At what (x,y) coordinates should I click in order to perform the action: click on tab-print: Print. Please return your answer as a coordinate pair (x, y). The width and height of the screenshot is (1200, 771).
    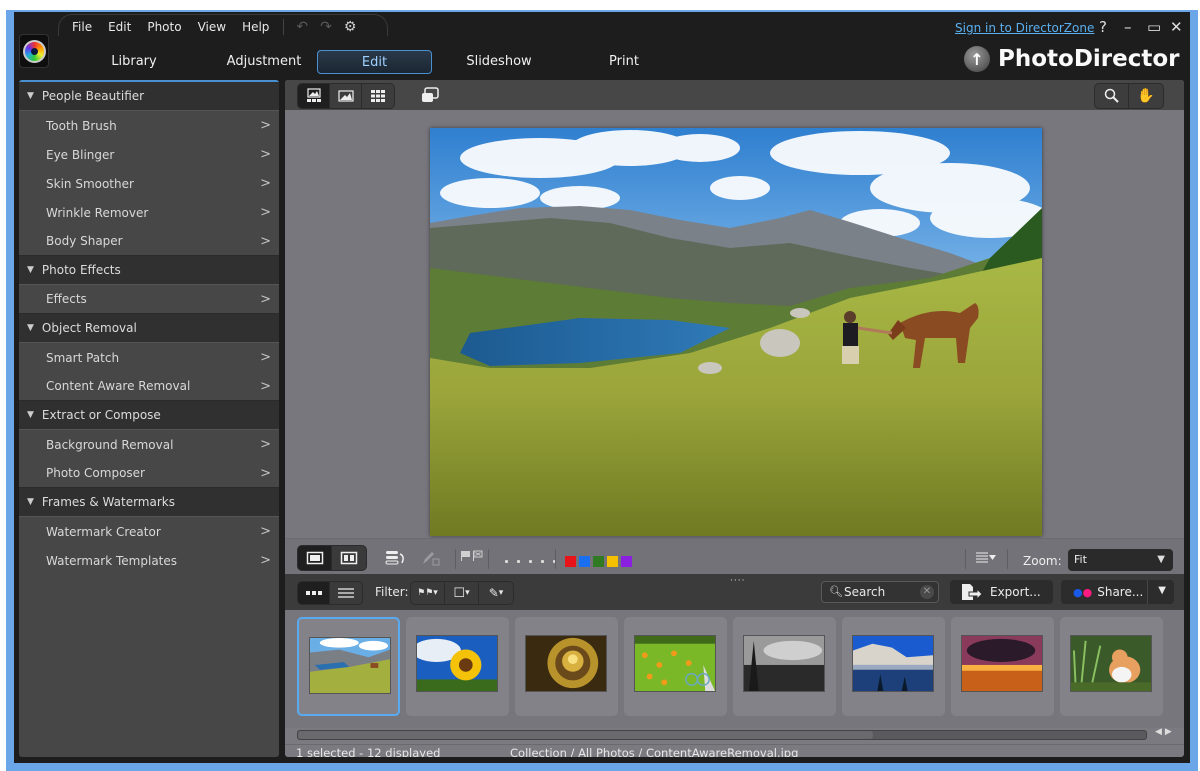
    Looking at the image, I should click on (624, 62).